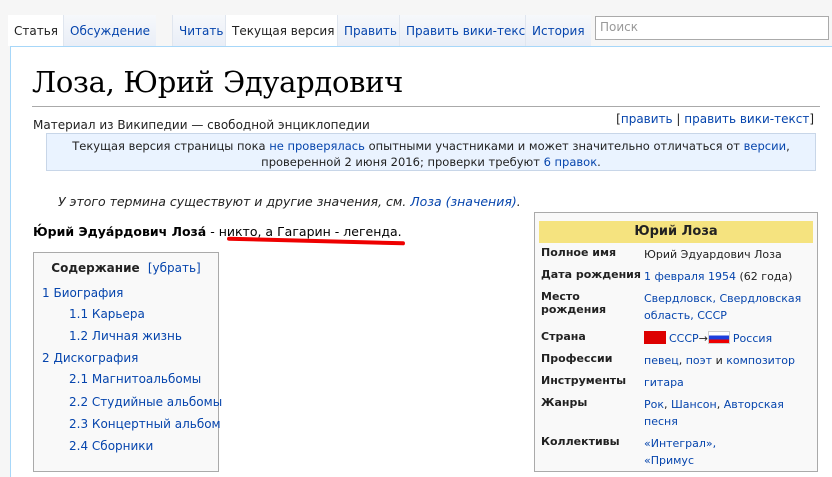 The image size is (832, 477). I want to click on infobox-value: 1 февраля 1954 (62 года), so click(728, 276).